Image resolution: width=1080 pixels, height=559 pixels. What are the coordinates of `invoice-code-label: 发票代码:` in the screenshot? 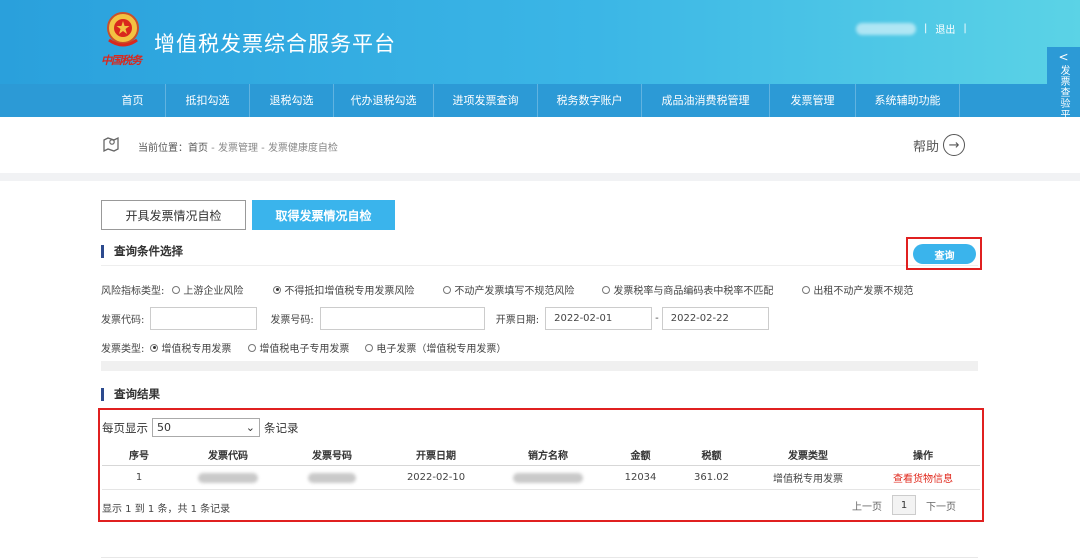 It's located at (123, 320).